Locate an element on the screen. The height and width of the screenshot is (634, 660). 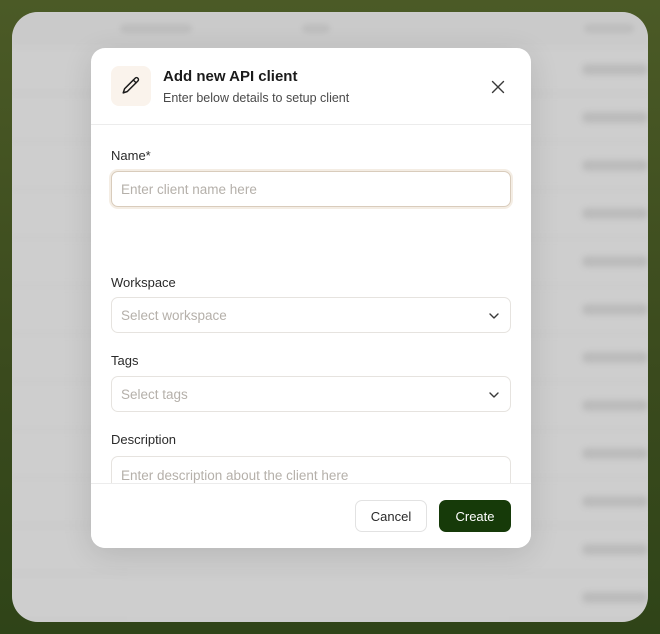
pencil-icon is located at coordinates (131, 86).